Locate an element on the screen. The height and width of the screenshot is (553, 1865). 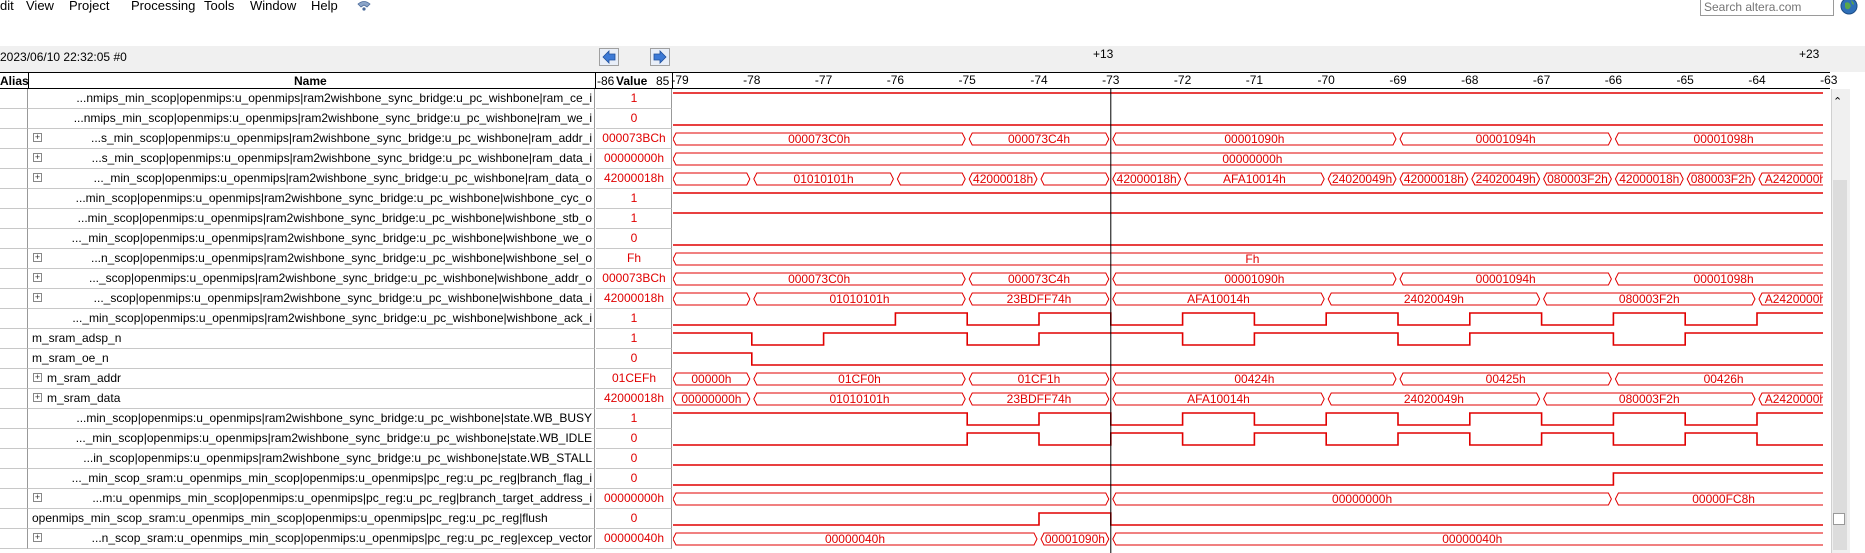
bus-segment-label: 00000FC8h is located at coordinates (1723, 499).